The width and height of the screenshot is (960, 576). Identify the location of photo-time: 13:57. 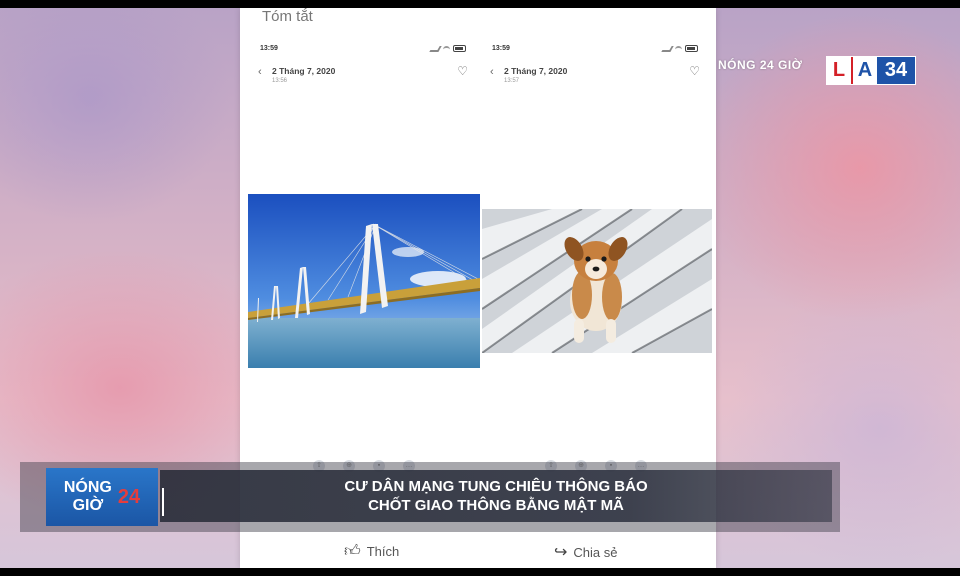
(512, 81).